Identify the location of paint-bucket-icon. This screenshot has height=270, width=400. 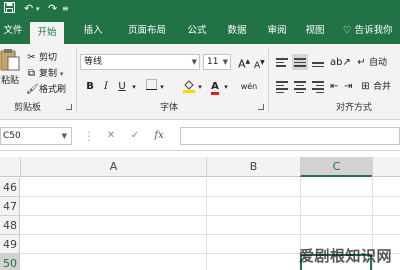
(189, 86).